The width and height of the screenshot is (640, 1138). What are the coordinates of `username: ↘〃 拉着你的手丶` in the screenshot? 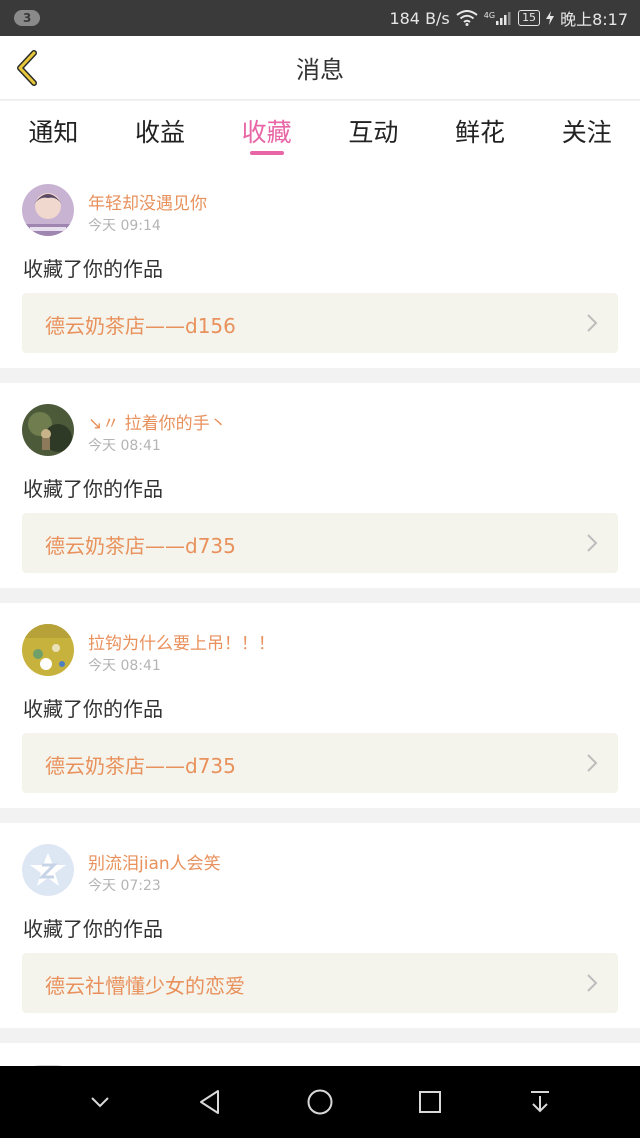 It's located at (157, 421).